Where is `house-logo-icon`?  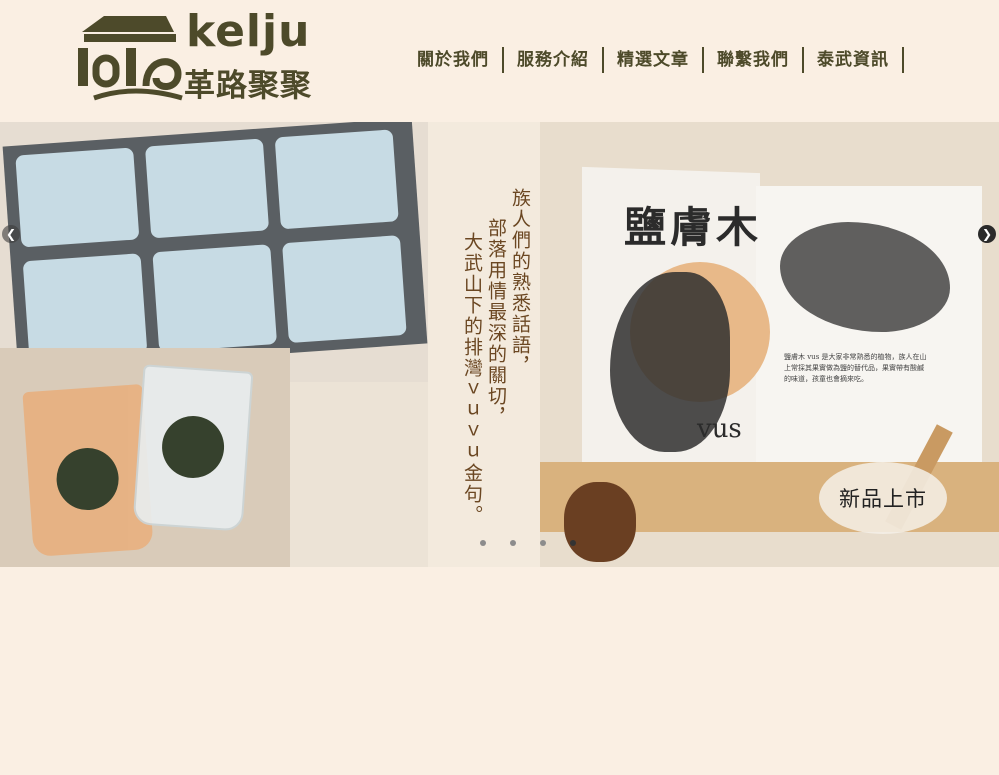 house-logo-icon is located at coordinates (130, 58).